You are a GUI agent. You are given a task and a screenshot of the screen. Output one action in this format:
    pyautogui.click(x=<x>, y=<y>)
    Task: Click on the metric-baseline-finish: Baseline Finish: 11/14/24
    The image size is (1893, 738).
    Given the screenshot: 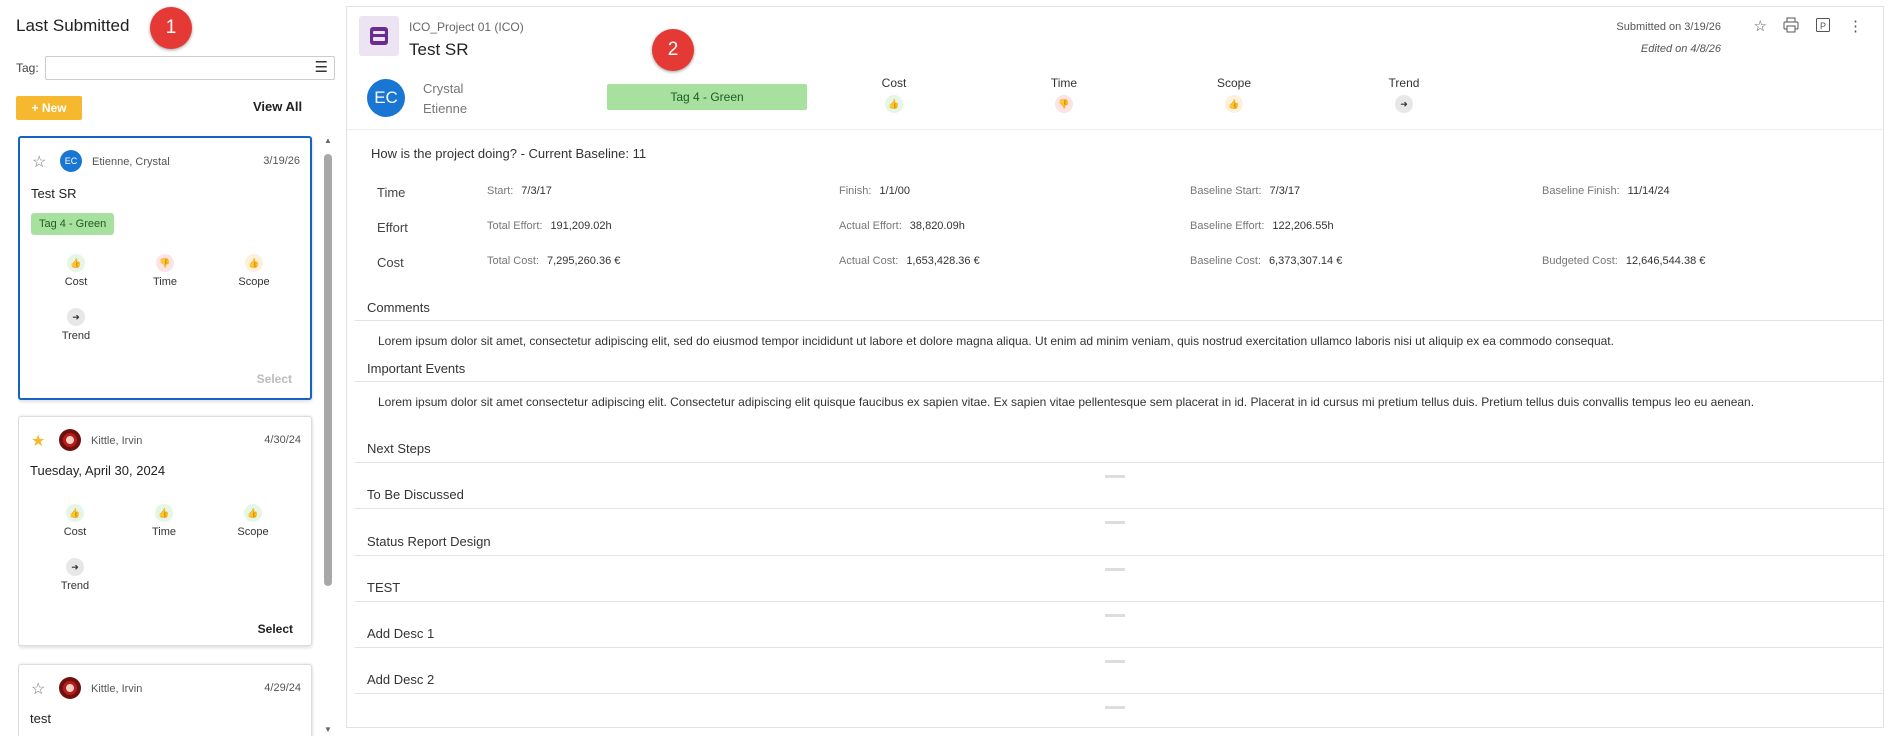 What is the action you would take?
    pyautogui.click(x=1606, y=191)
    